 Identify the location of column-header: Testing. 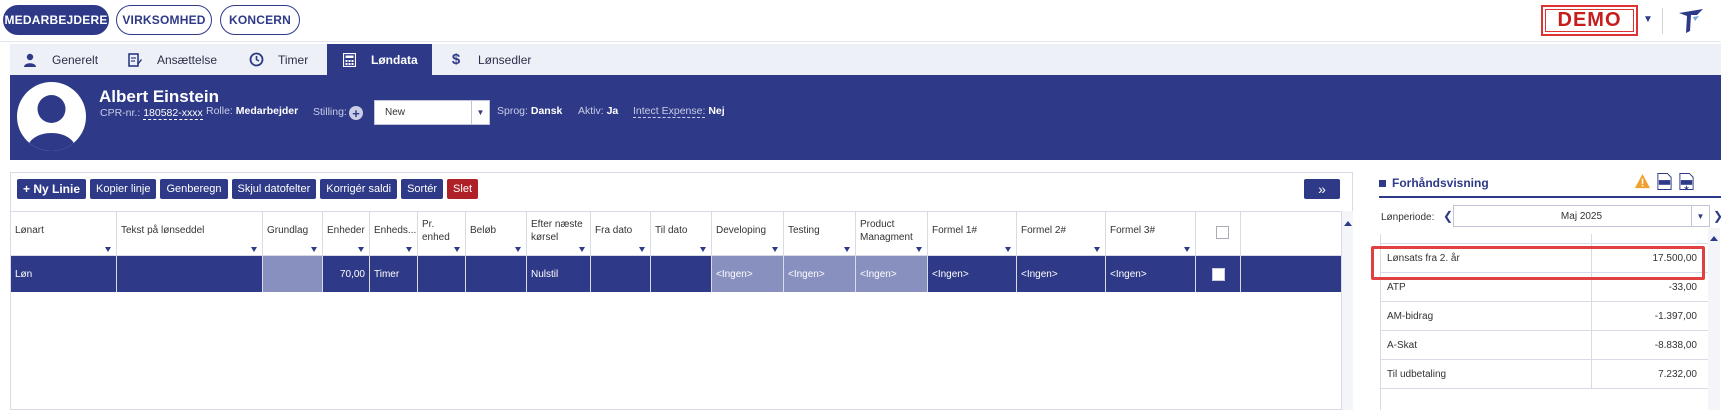
(820, 234).